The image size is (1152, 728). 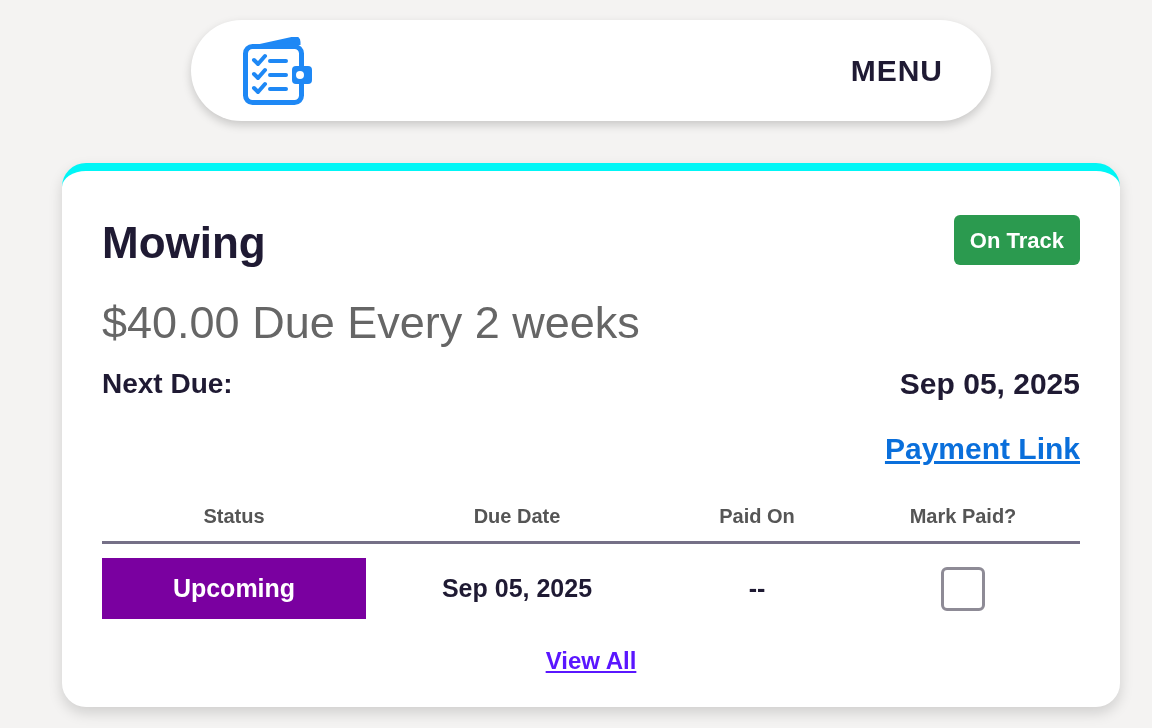 I want to click on column-header: Paid On, so click(x=757, y=516).